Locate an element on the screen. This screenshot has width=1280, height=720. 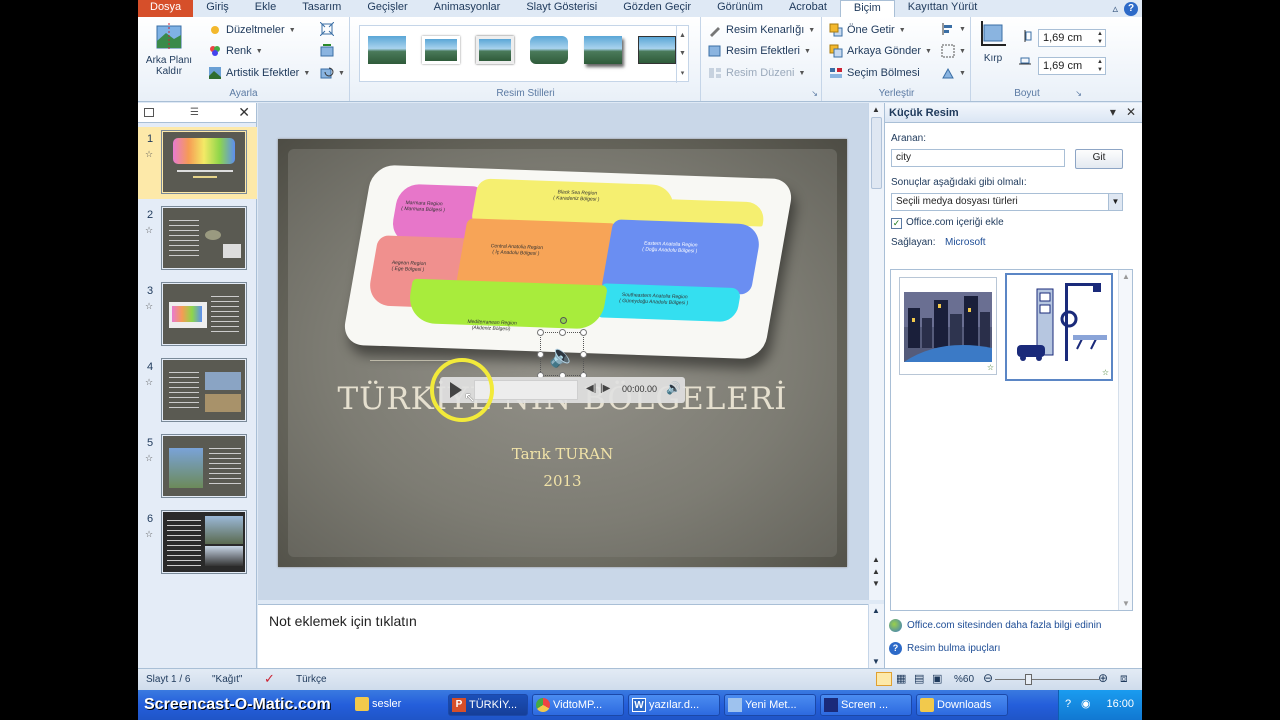
theme-name: "Kağıt" is located at coordinates (227, 679).